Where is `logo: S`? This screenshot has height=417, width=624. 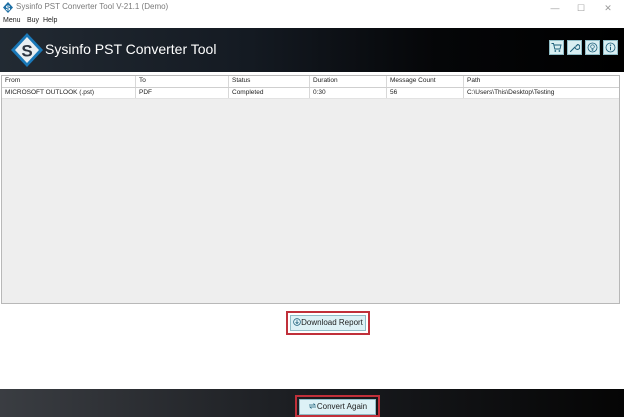 logo: S is located at coordinates (27, 50).